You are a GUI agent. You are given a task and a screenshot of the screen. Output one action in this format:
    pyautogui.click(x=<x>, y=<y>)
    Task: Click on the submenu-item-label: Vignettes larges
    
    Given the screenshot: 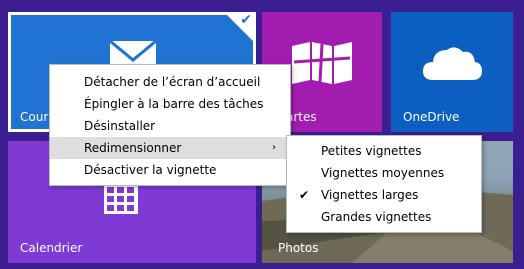 What is the action you would take?
    pyautogui.click(x=370, y=195)
    